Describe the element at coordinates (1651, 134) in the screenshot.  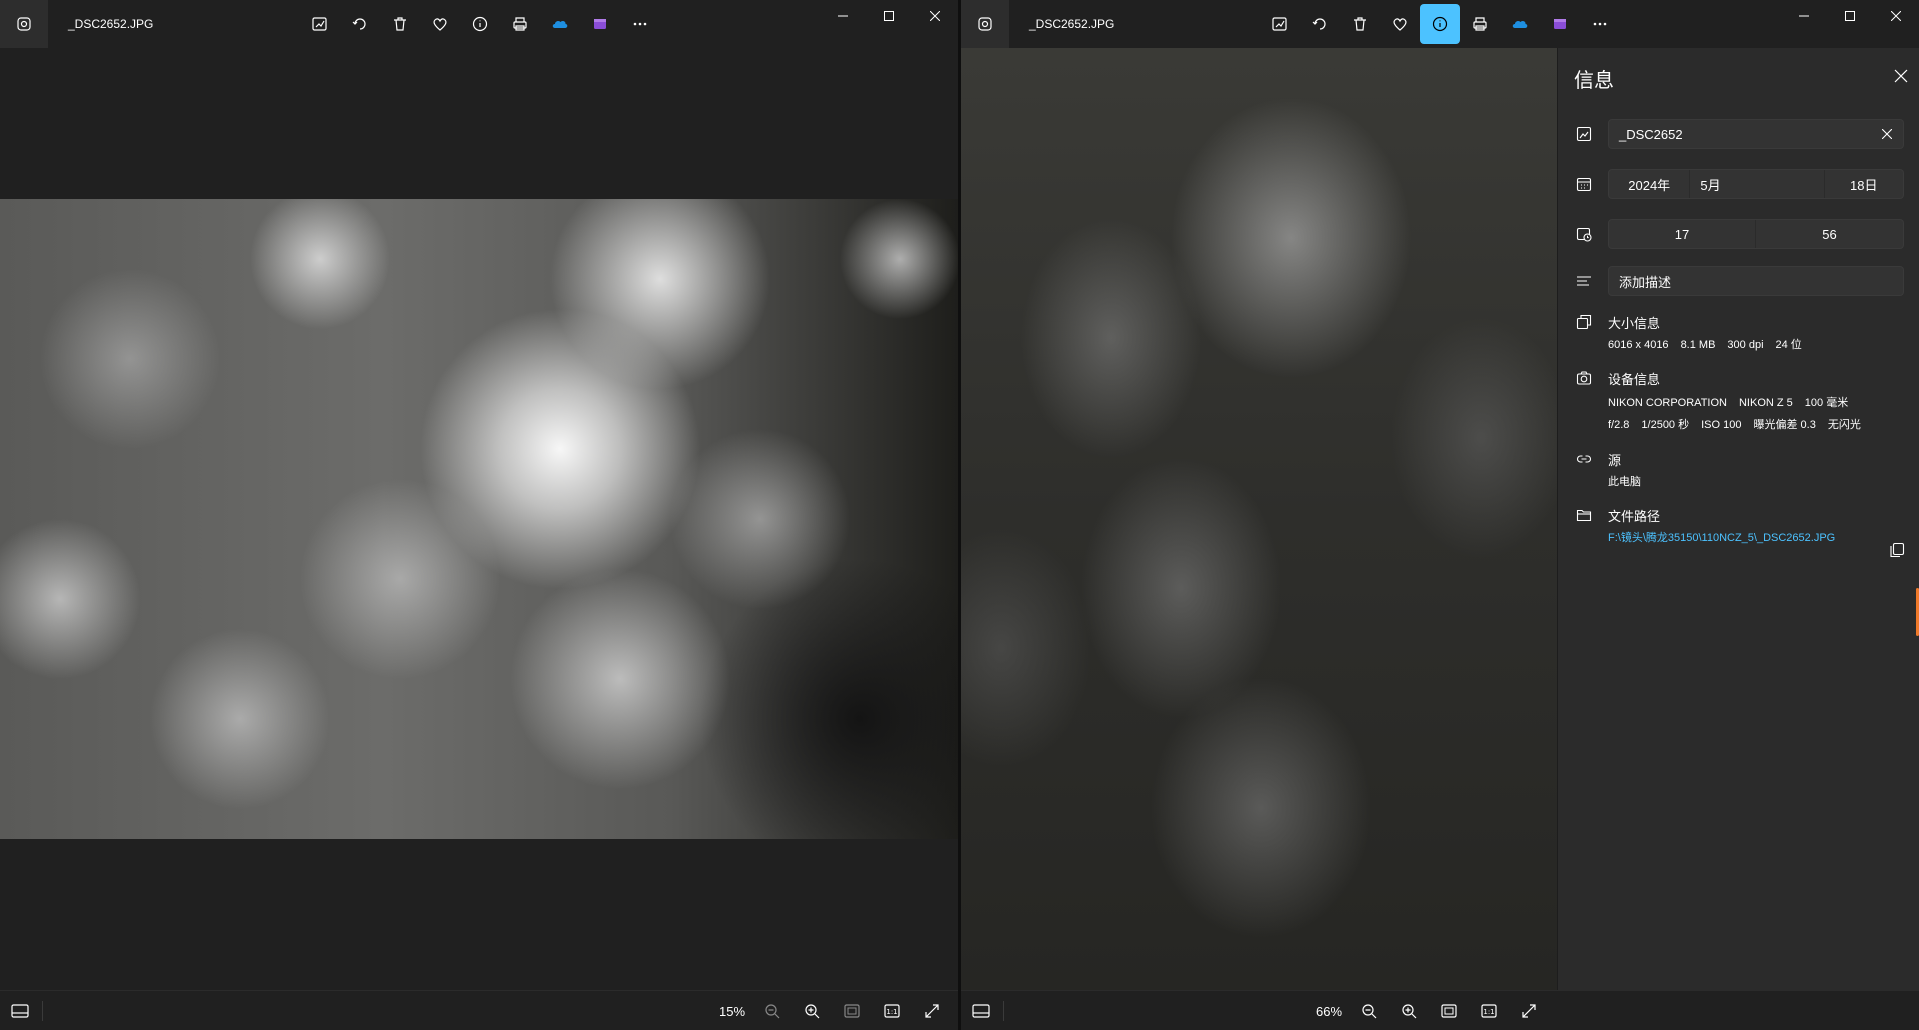
I see `name-field-value: _DSC2652` at that location.